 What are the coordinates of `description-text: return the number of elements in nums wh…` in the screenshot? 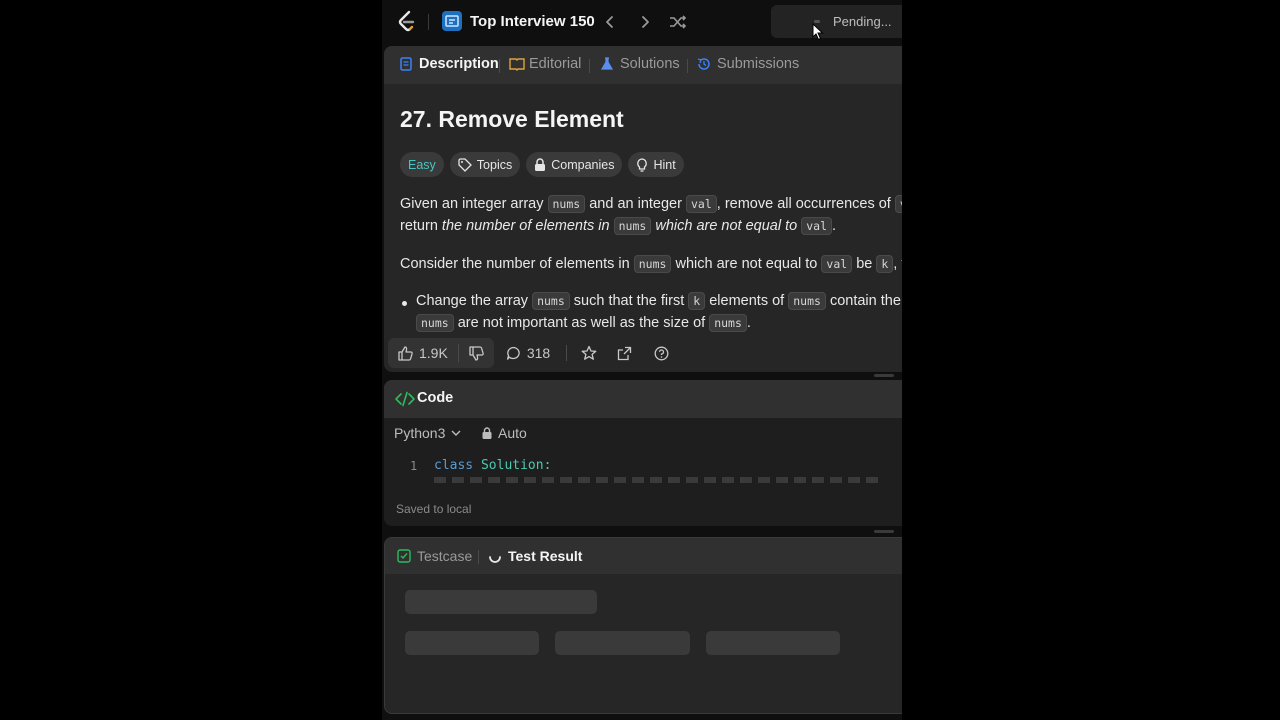 It's located at (618, 226).